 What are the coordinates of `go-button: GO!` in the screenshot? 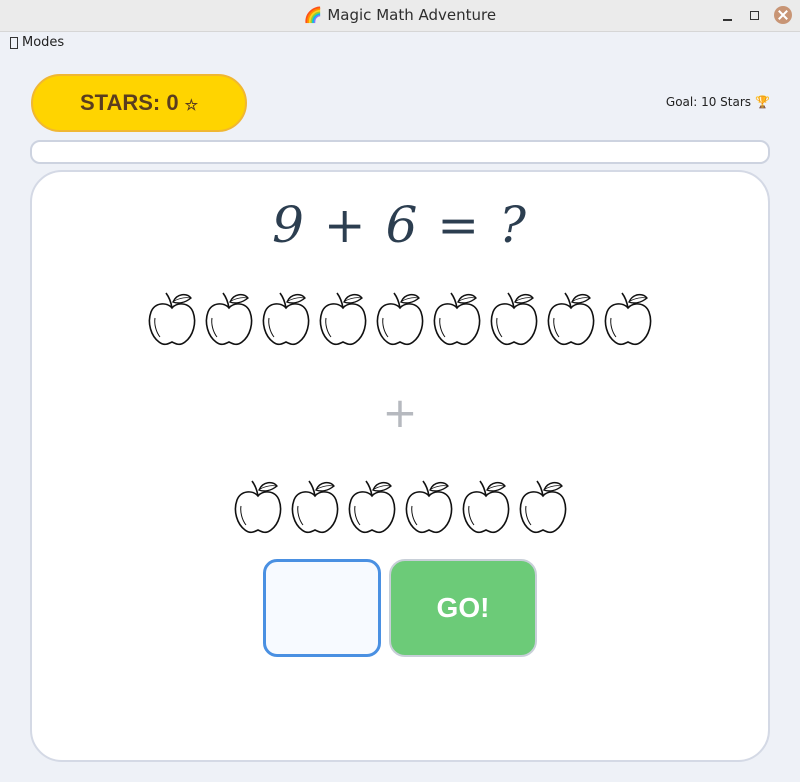 It's located at (463, 608).